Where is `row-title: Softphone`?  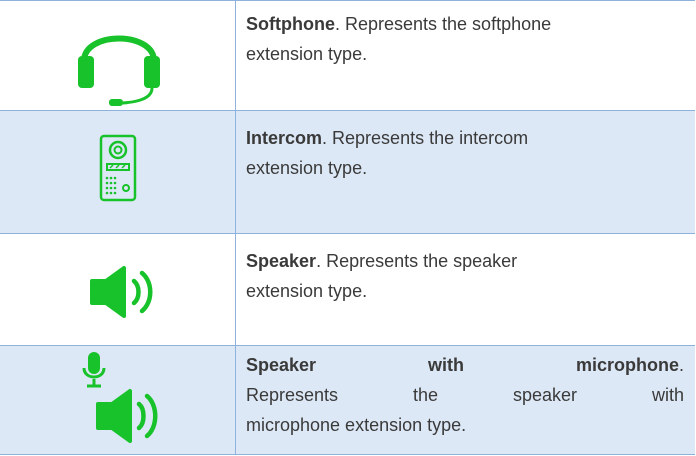
row-title: Softphone is located at coordinates (290, 24).